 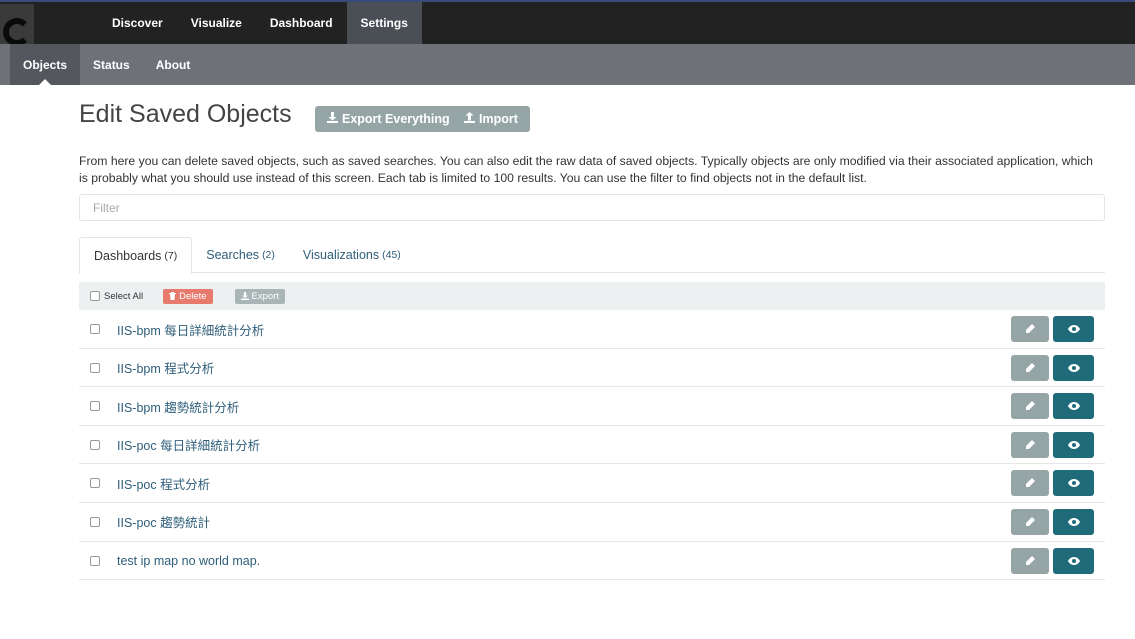 I want to click on object-title-link: IIS-bpm 趨勢統計分析, so click(x=178, y=406).